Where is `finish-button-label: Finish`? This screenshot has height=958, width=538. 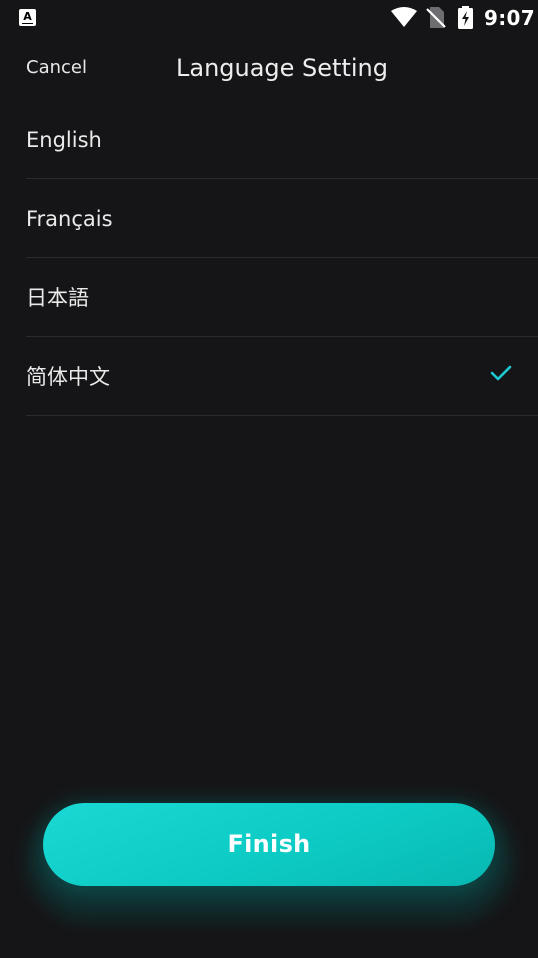
finish-button-label: Finish is located at coordinates (269, 844).